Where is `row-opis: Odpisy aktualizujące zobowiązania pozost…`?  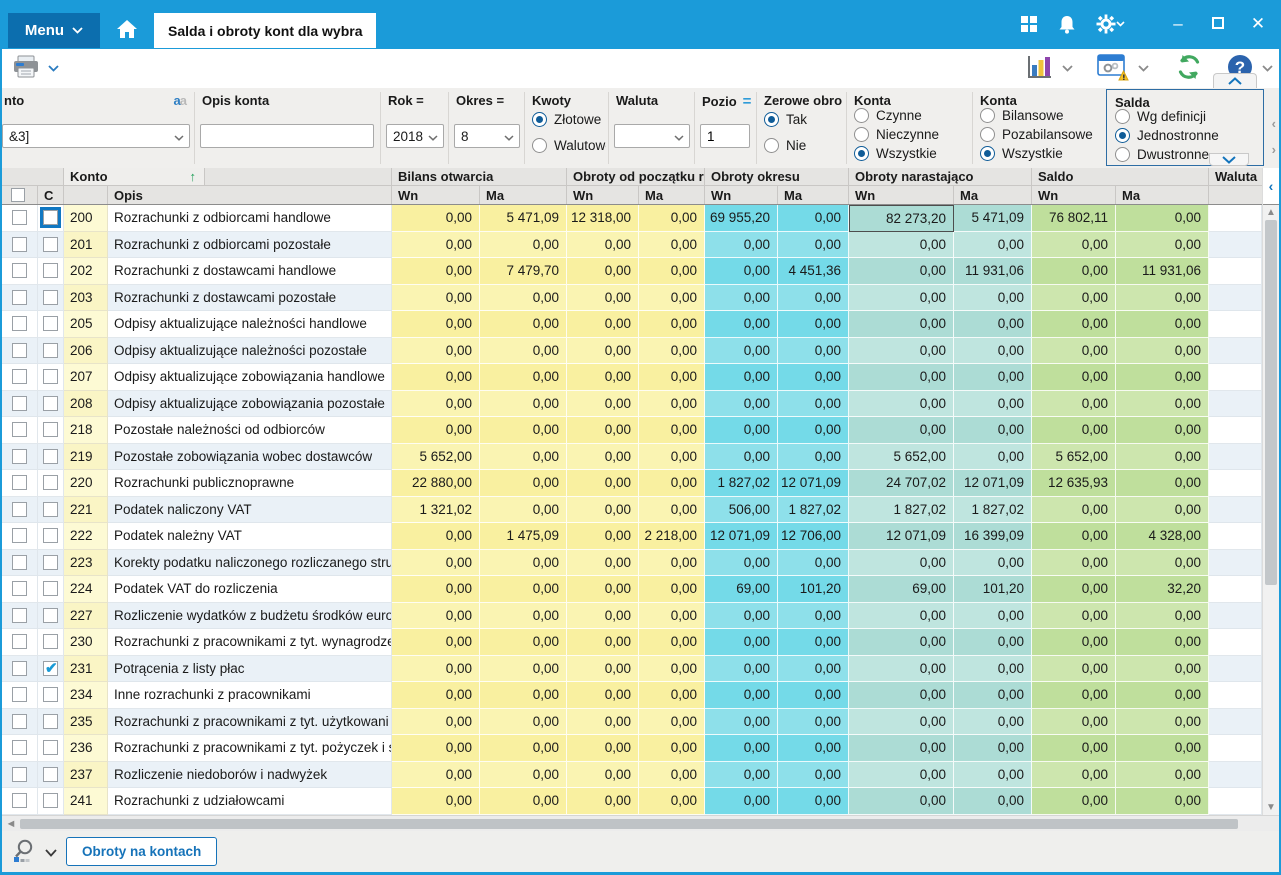
row-opis: Odpisy aktualizujące zobowiązania pozost… is located at coordinates (250, 403).